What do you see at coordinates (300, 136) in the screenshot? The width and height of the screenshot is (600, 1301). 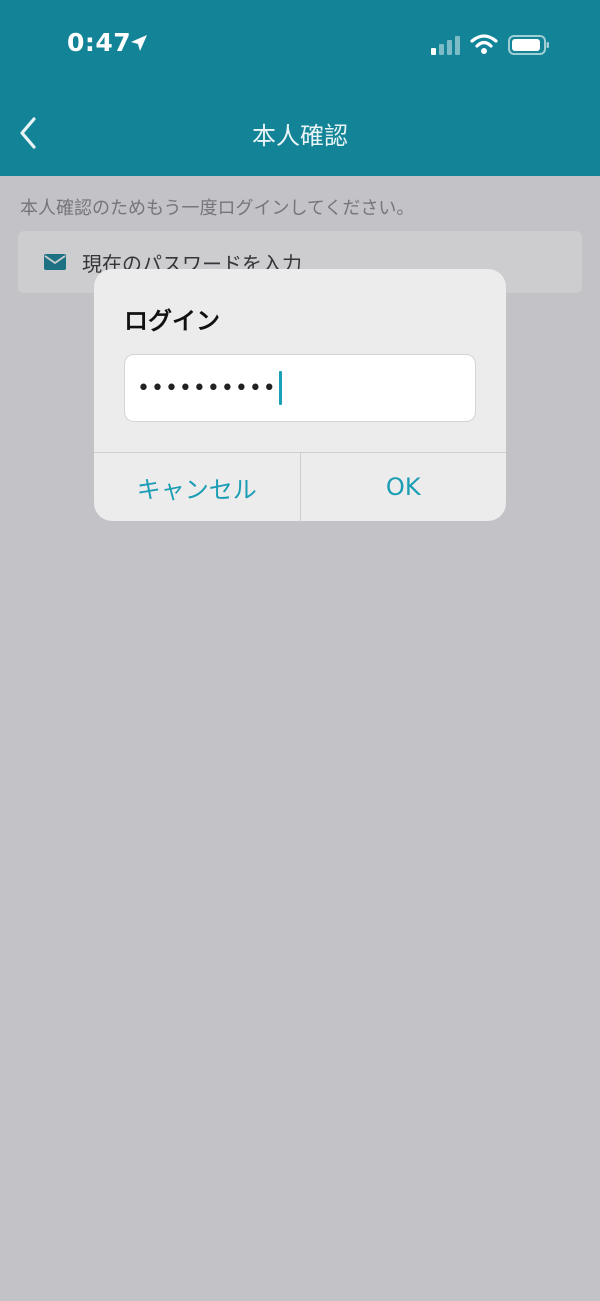 I see `page-title: 本人確認` at bounding box center [300, 136].